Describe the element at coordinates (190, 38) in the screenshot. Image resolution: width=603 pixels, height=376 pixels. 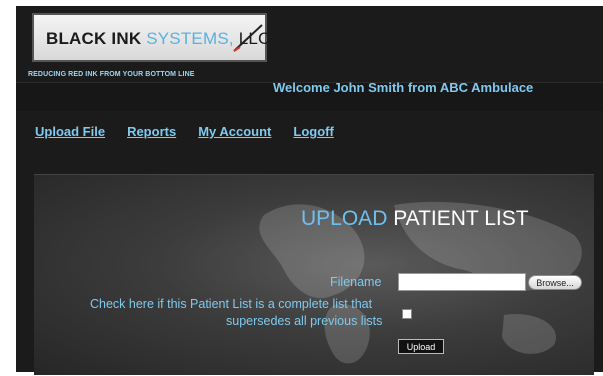
I see `logo-systems: SYSTEMS,` at that location.